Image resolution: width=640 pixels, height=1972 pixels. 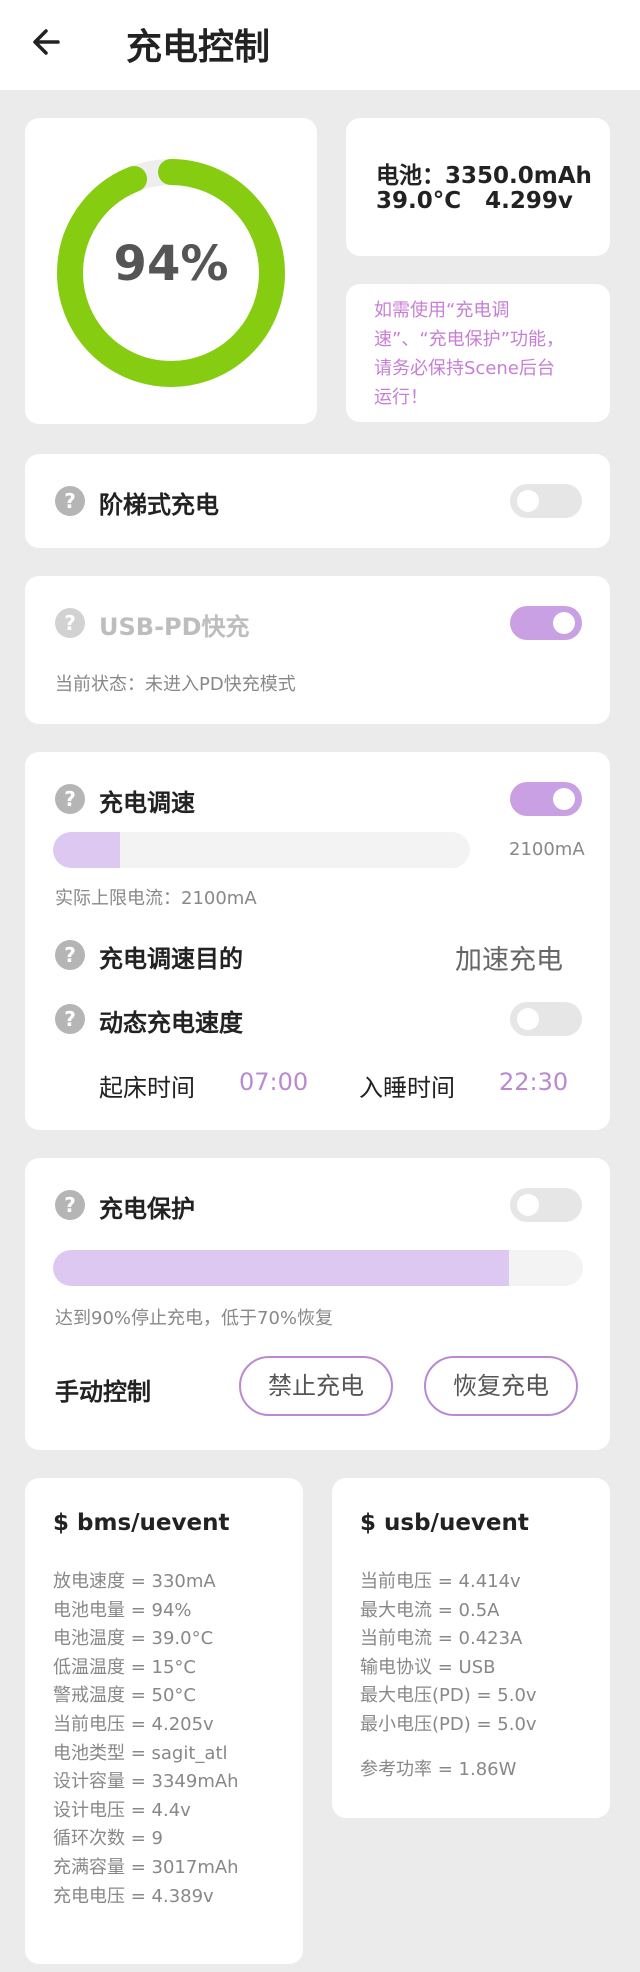 I want to click on wake-time-value: 07:00, so click(x=273, y=1082).